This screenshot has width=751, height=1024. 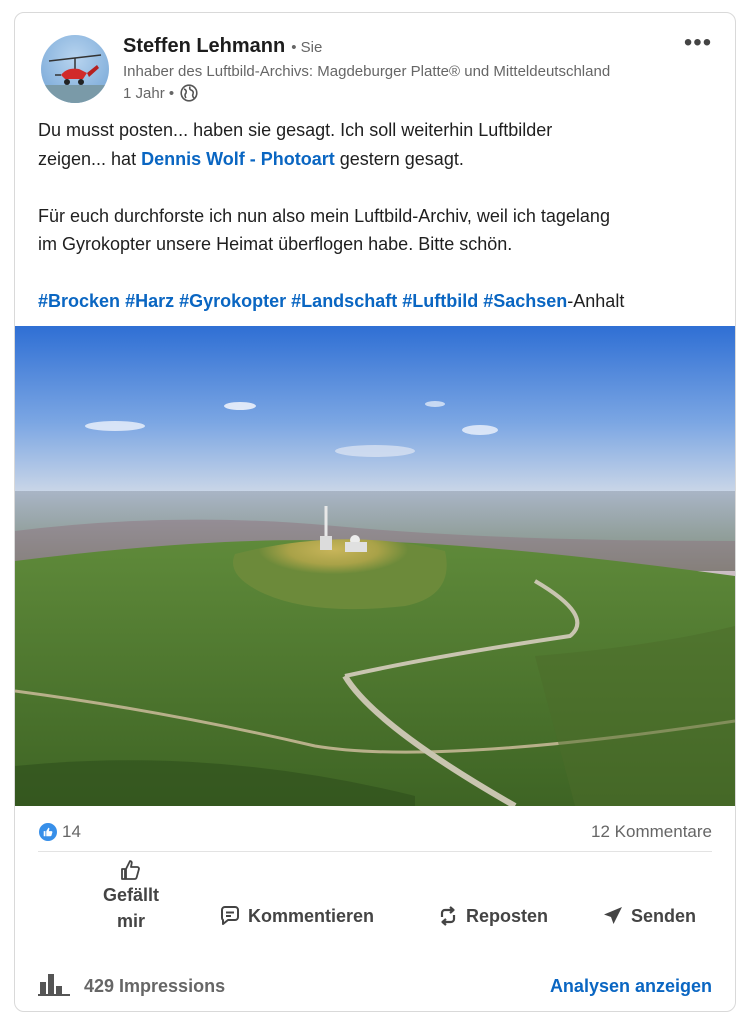 What do you see at coordinates (61, 986) in the screenshot?
I see `bar-chart-icon` at bounding box center [61, 986].